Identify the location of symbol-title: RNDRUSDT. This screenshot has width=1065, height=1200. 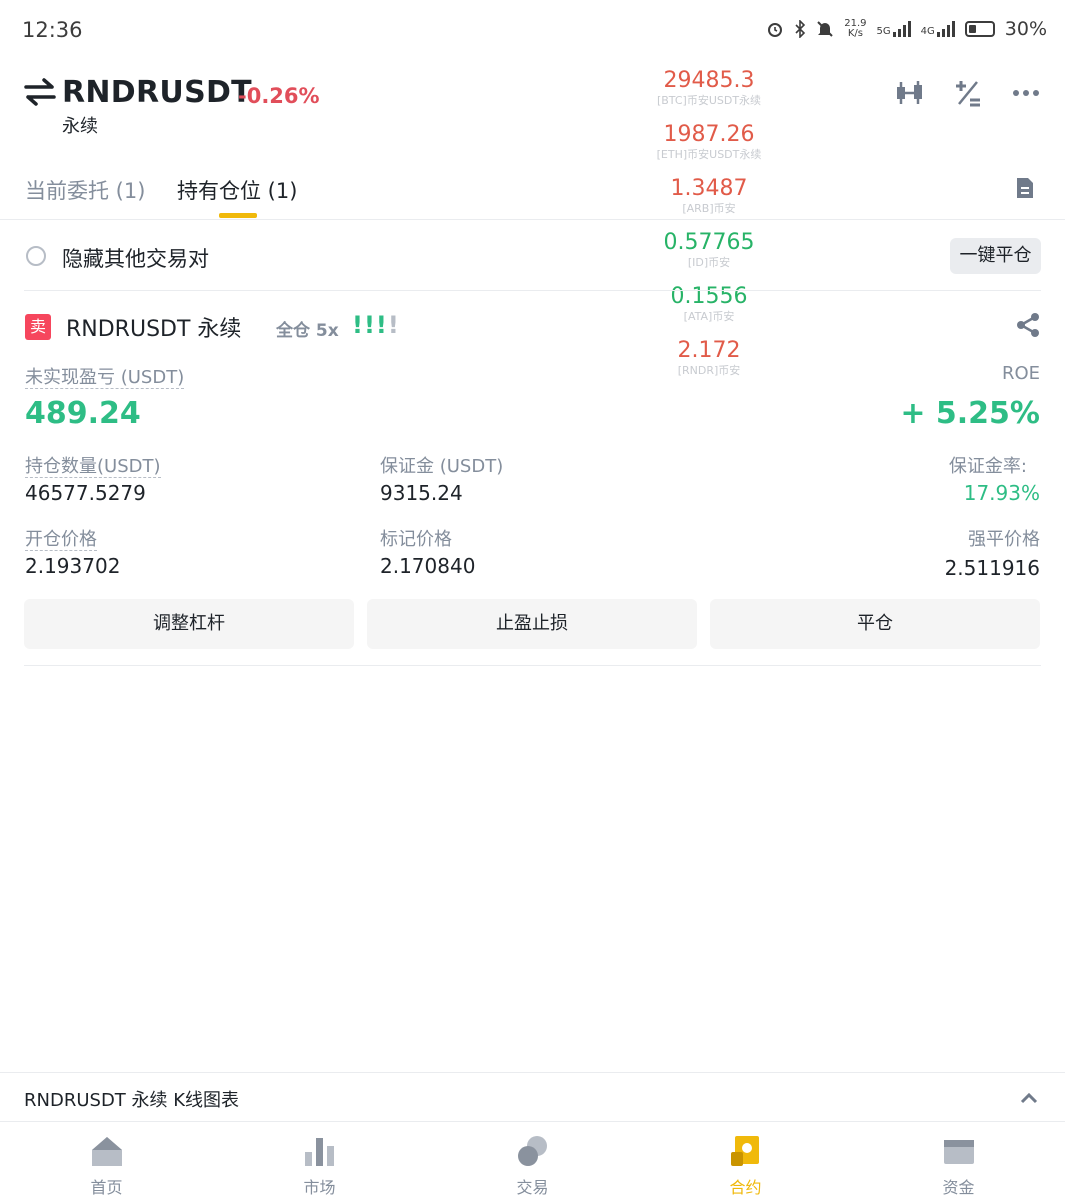
(157, 92).